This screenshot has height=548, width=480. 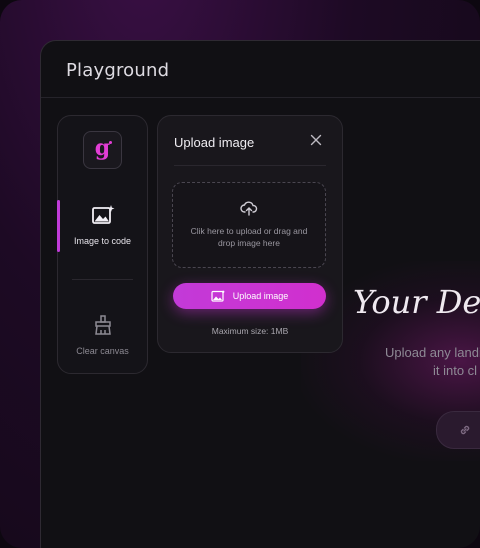 What do you see at coordinates (102, 279) in the screenshot?
I see `tools-divider` at bounding box center [102, 279].